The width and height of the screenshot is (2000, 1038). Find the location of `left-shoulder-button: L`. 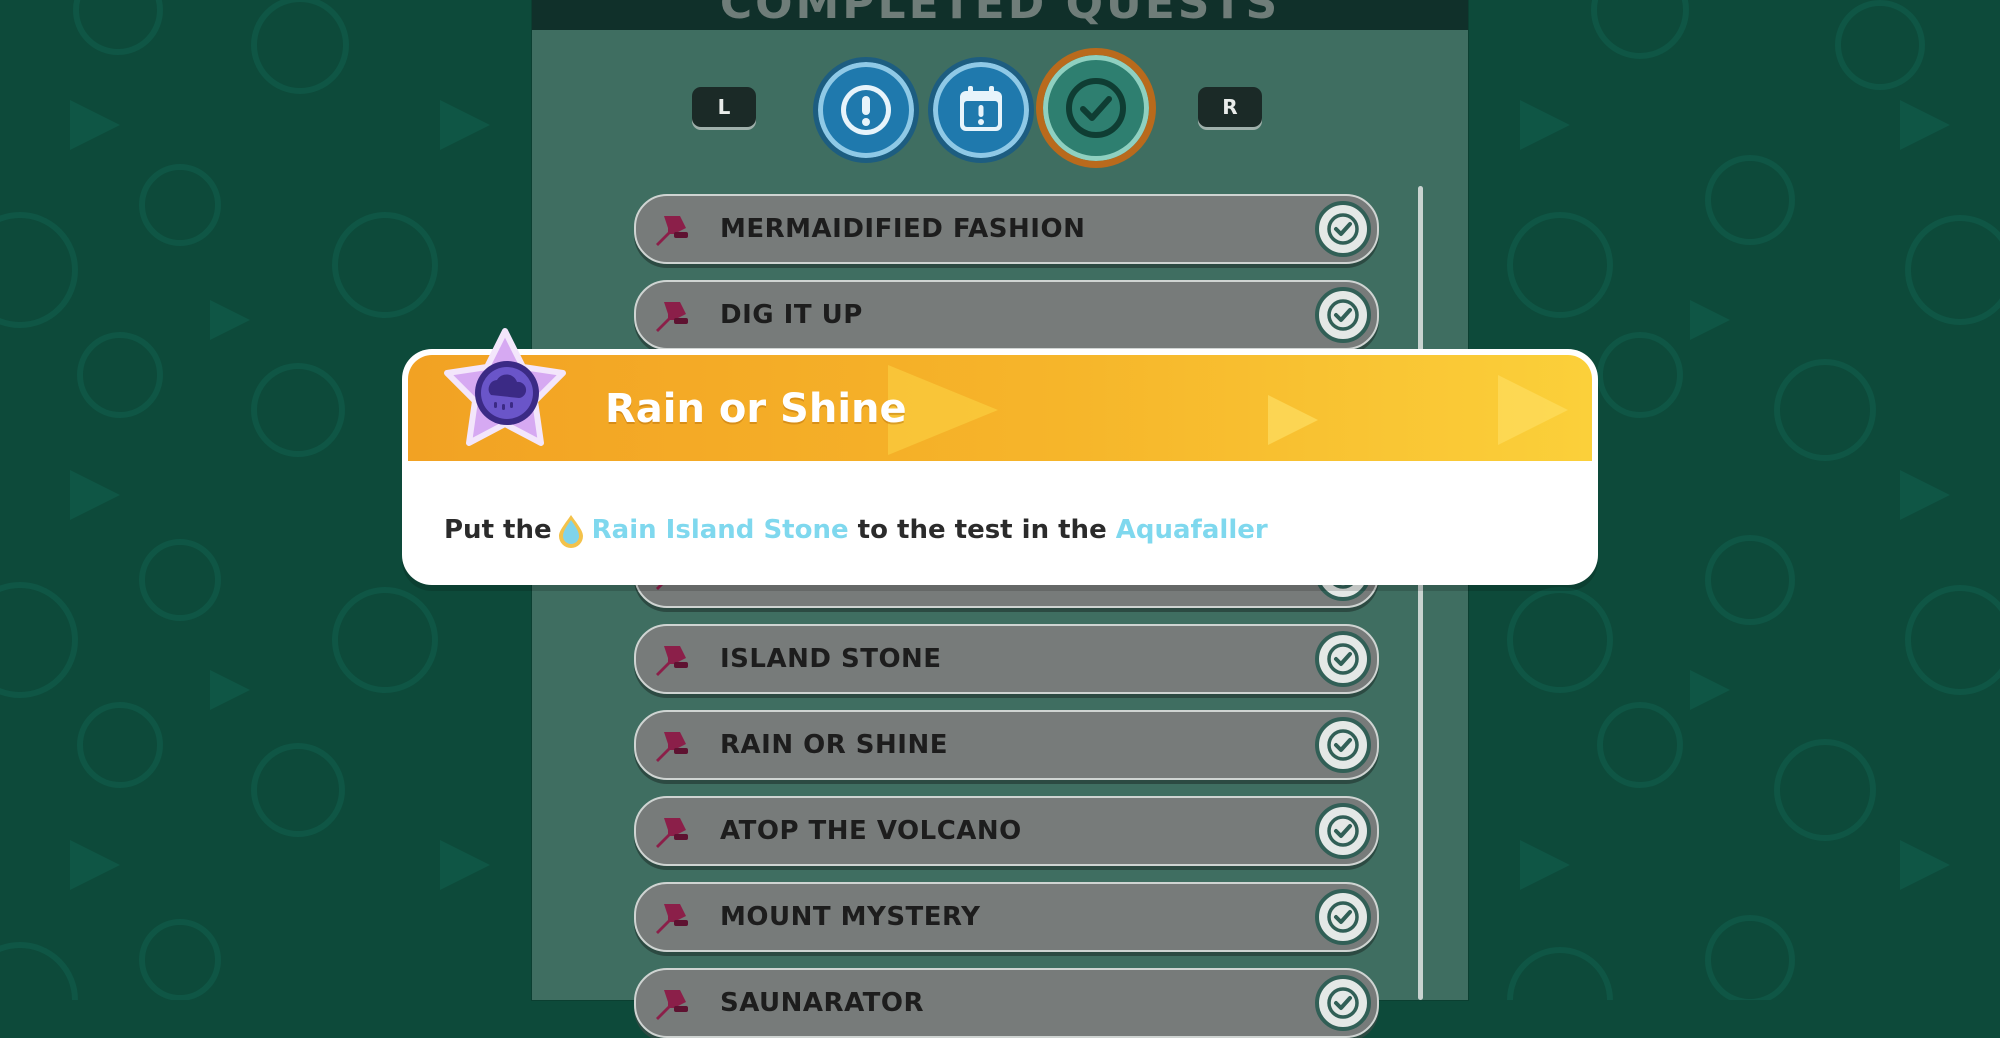

left-shoulder-button: L is located at coordinates (724, 107).